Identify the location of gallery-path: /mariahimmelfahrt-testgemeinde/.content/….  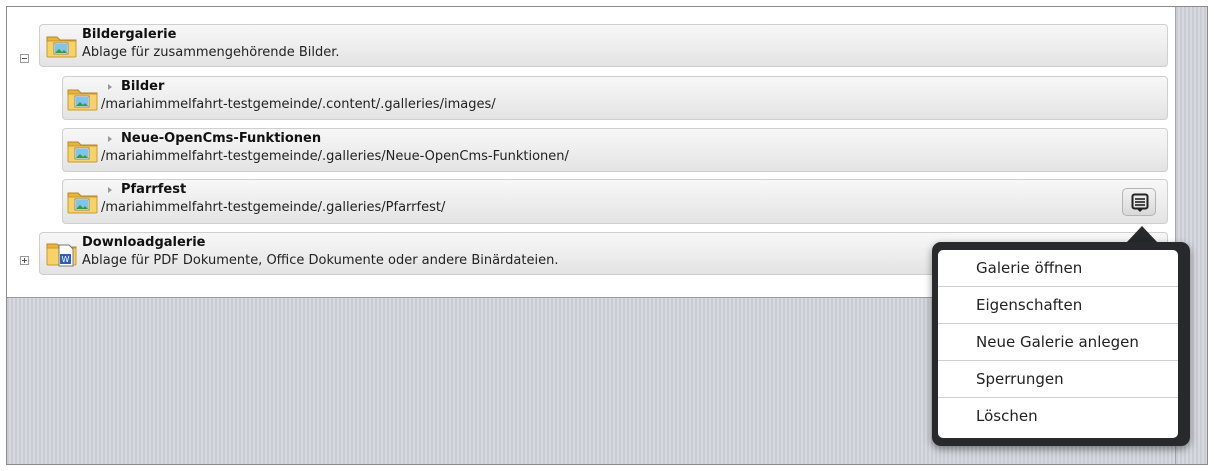
(298, 104).